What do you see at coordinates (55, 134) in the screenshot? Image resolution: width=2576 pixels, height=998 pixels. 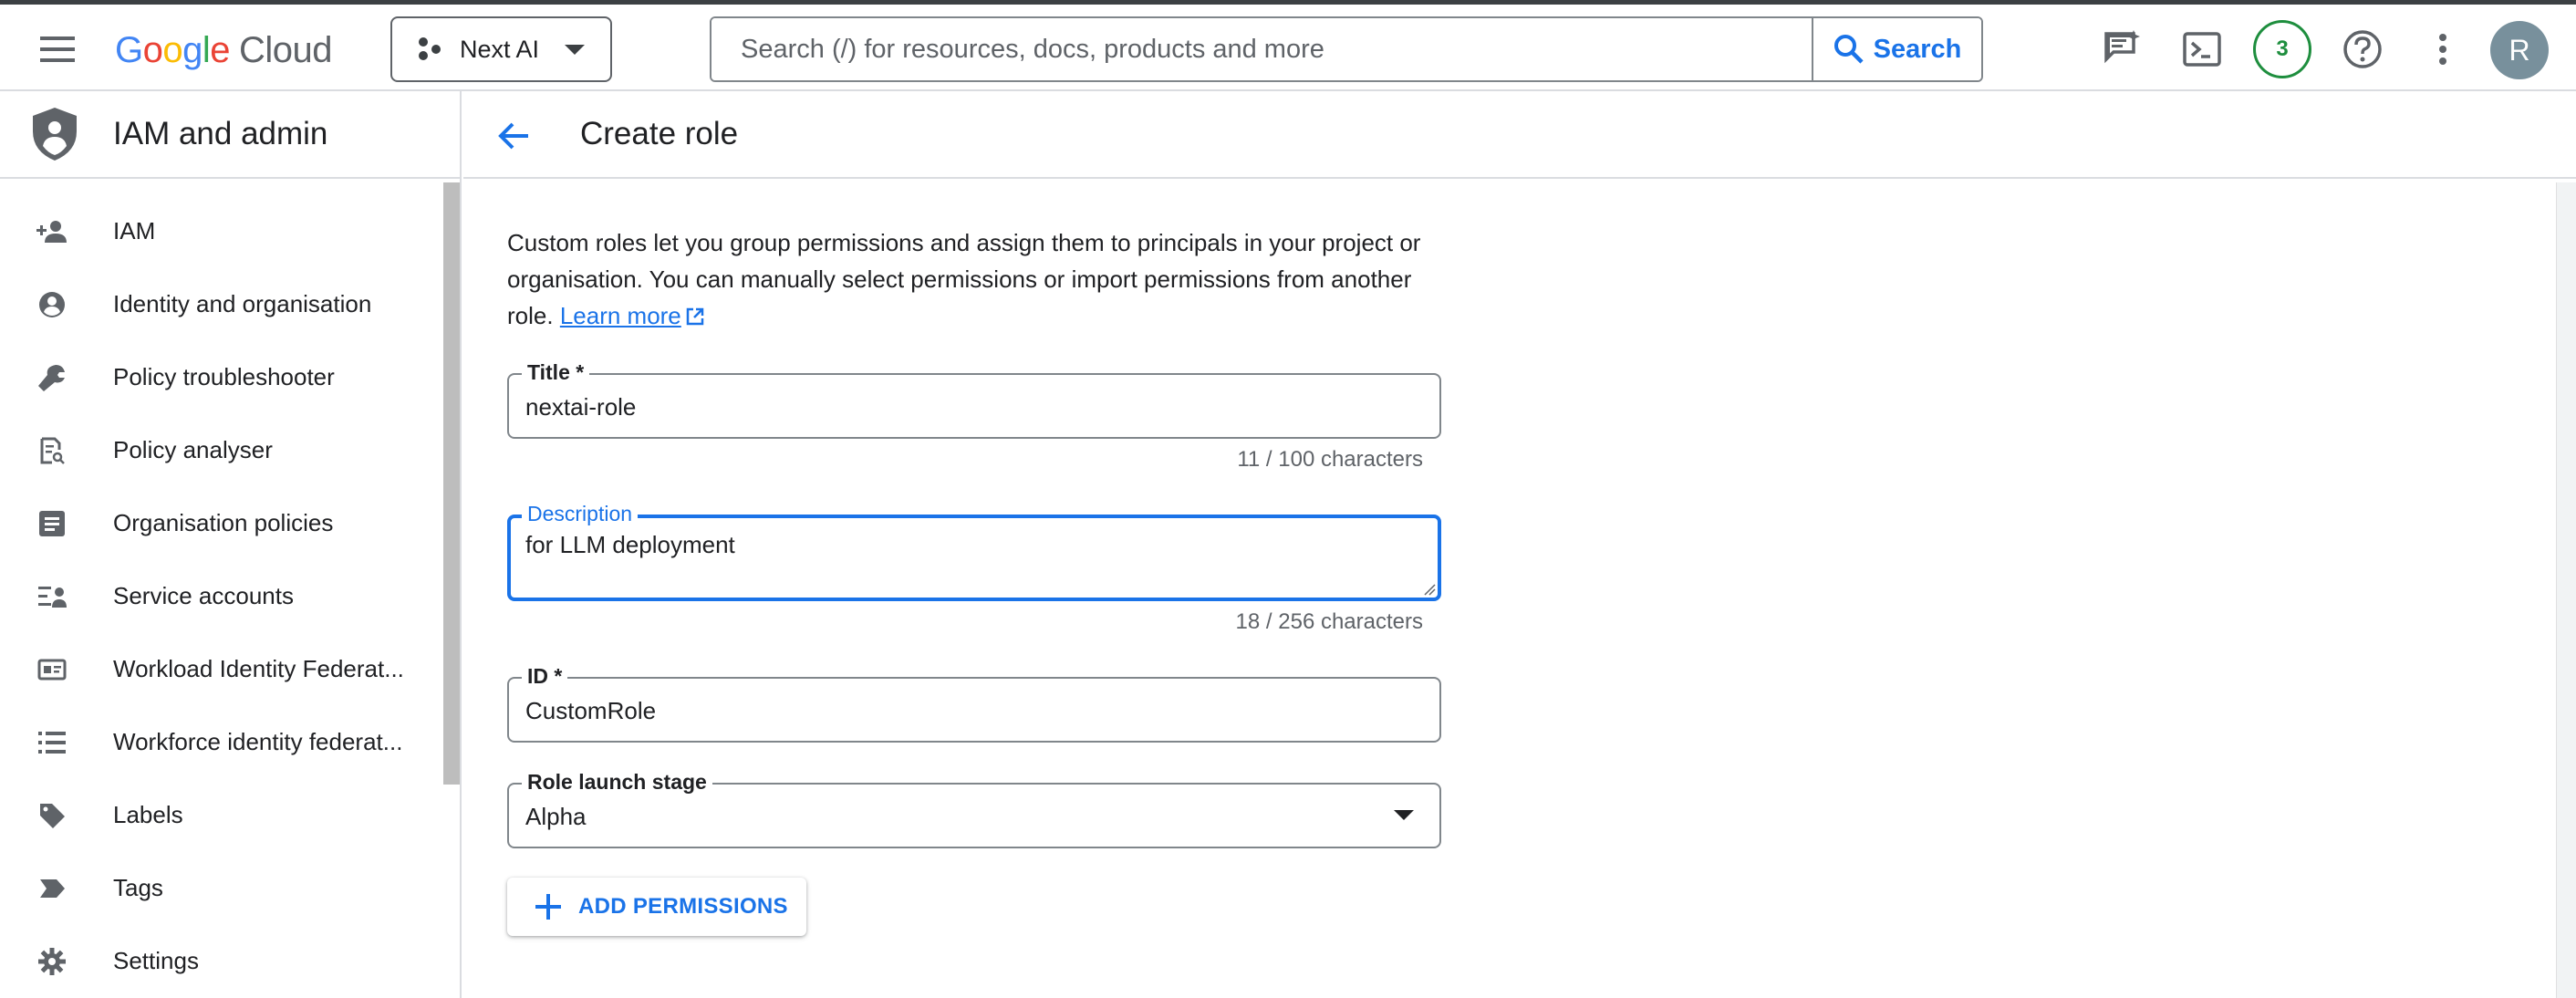 I see `shield-icon` at bounding box center [55, 134].